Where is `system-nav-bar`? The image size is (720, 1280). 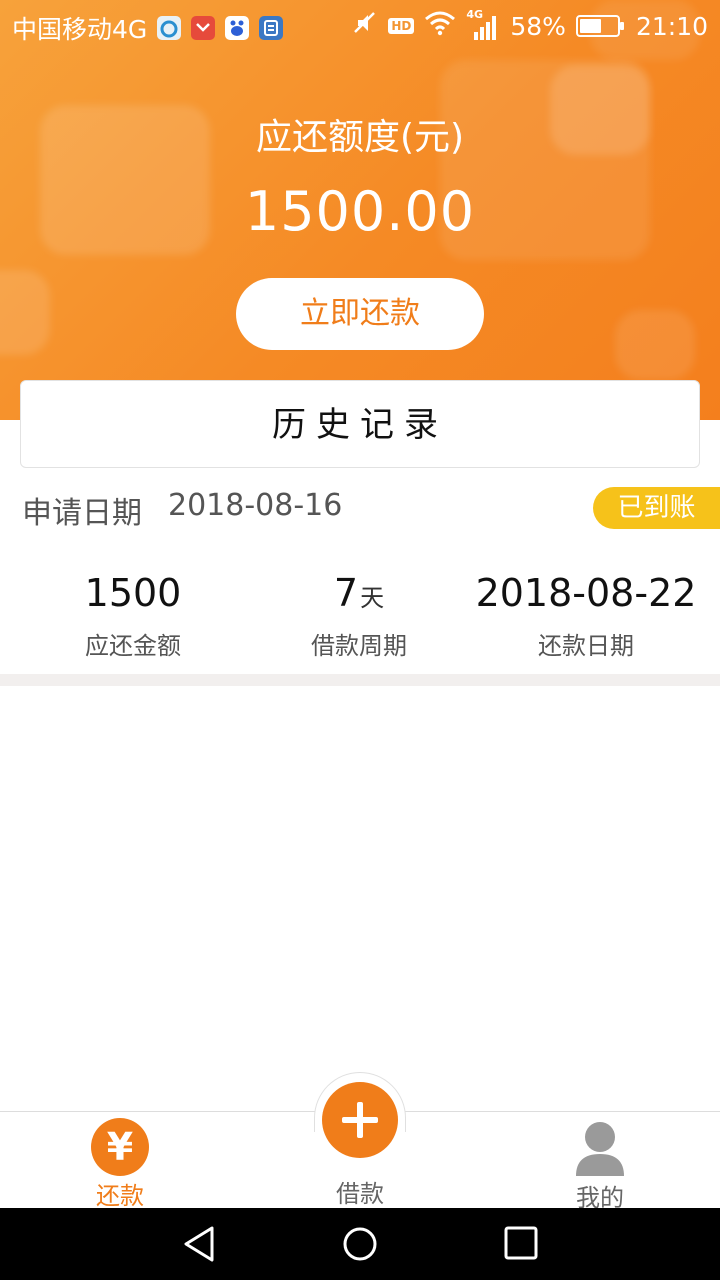
system-nav-bar is located at coordinates (360, 1244).